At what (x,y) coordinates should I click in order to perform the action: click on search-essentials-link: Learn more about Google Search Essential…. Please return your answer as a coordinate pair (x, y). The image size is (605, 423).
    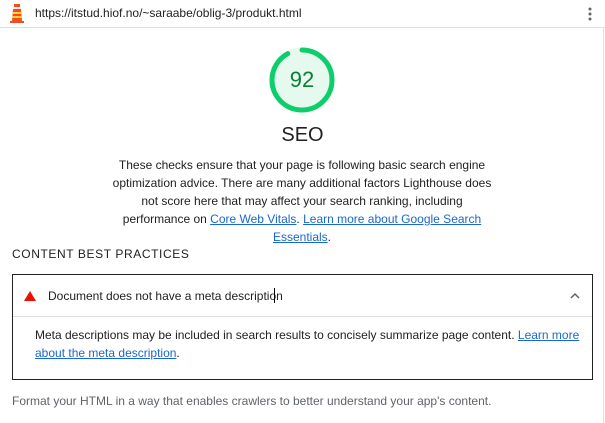
    Looking at the image, I should click on (377, 228).